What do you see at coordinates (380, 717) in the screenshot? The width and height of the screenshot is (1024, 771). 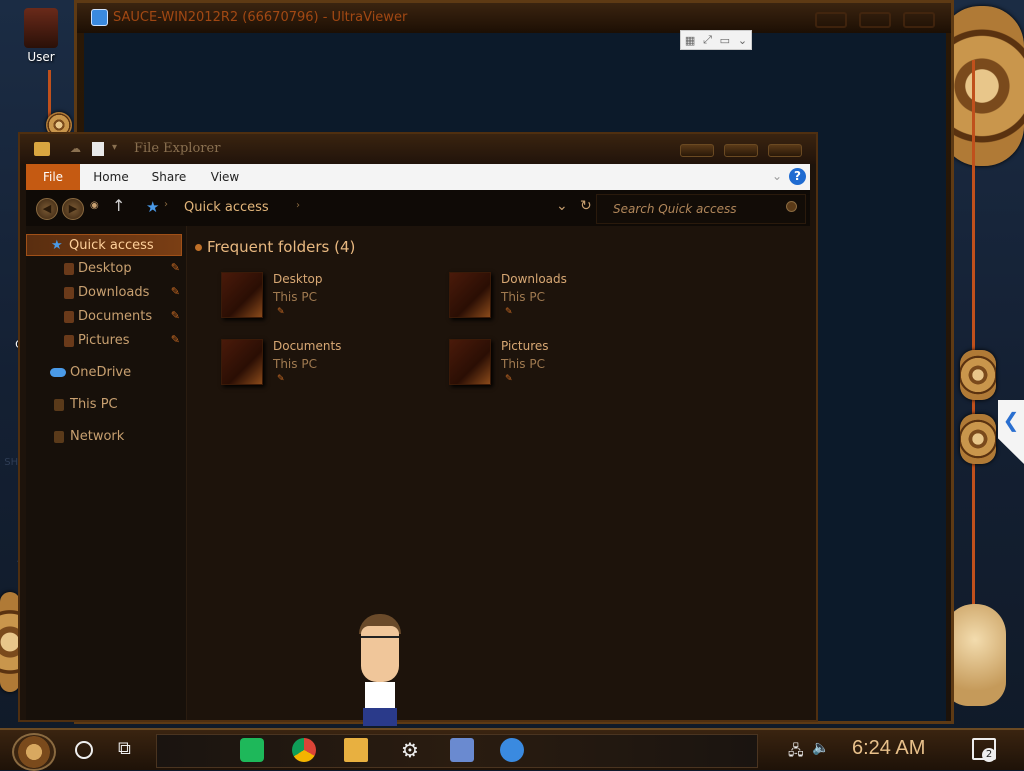 I see `pants-shape` at bounding box center [380, 717].